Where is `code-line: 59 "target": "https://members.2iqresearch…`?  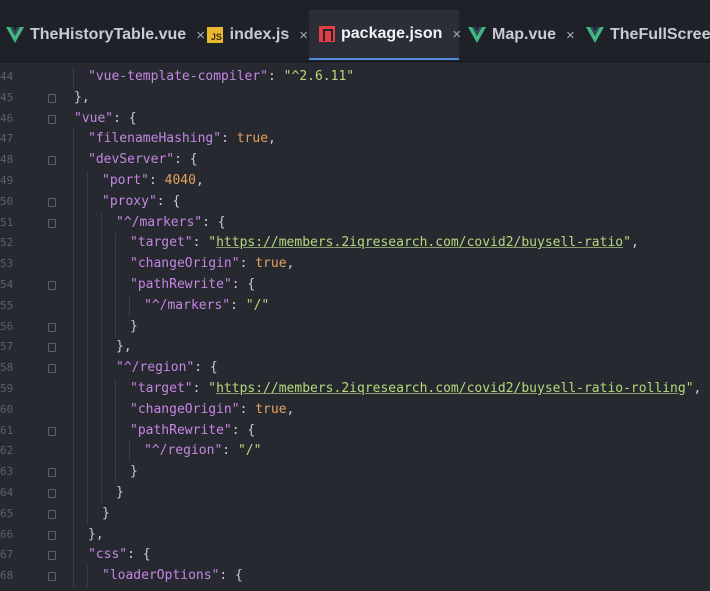 code-line: 59 "target": "https://members.2iqresearch… is located at coordinates (355, 389).